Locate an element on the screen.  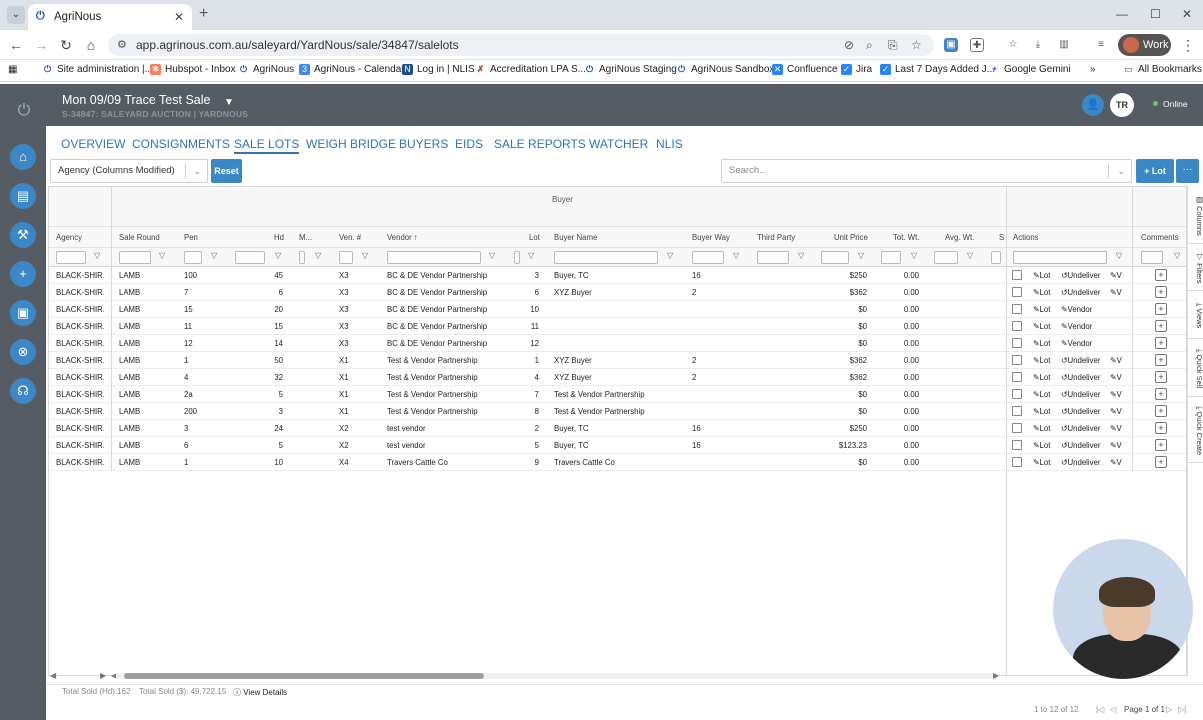
bookmark-item: ⏻ AgriNous is located at coordinates (266, 69).